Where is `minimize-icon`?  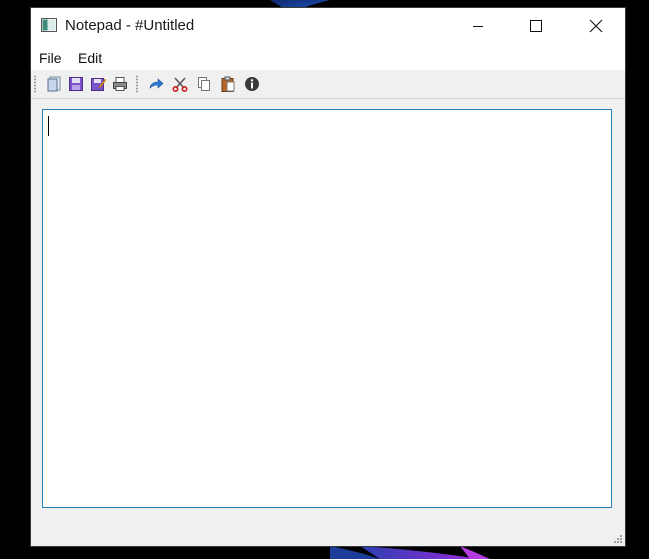 minimize-icon is located at coordinates (478, 26).